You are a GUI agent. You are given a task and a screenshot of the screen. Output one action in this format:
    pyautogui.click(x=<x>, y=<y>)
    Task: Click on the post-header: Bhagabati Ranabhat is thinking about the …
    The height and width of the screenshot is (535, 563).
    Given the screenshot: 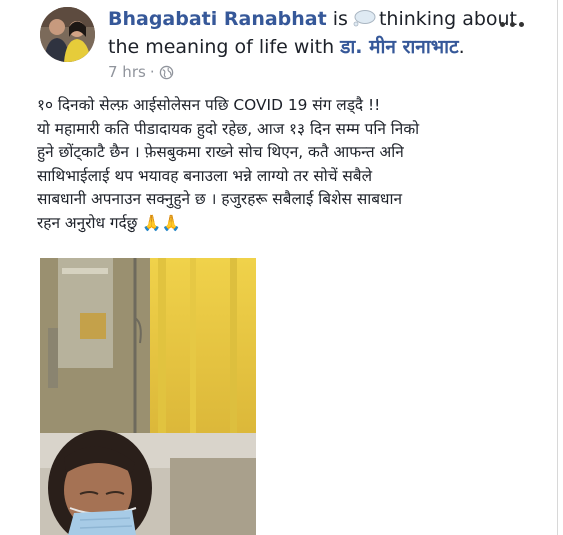 What is the action you would take?
    pyautogui.click(x=312, y=45)
    